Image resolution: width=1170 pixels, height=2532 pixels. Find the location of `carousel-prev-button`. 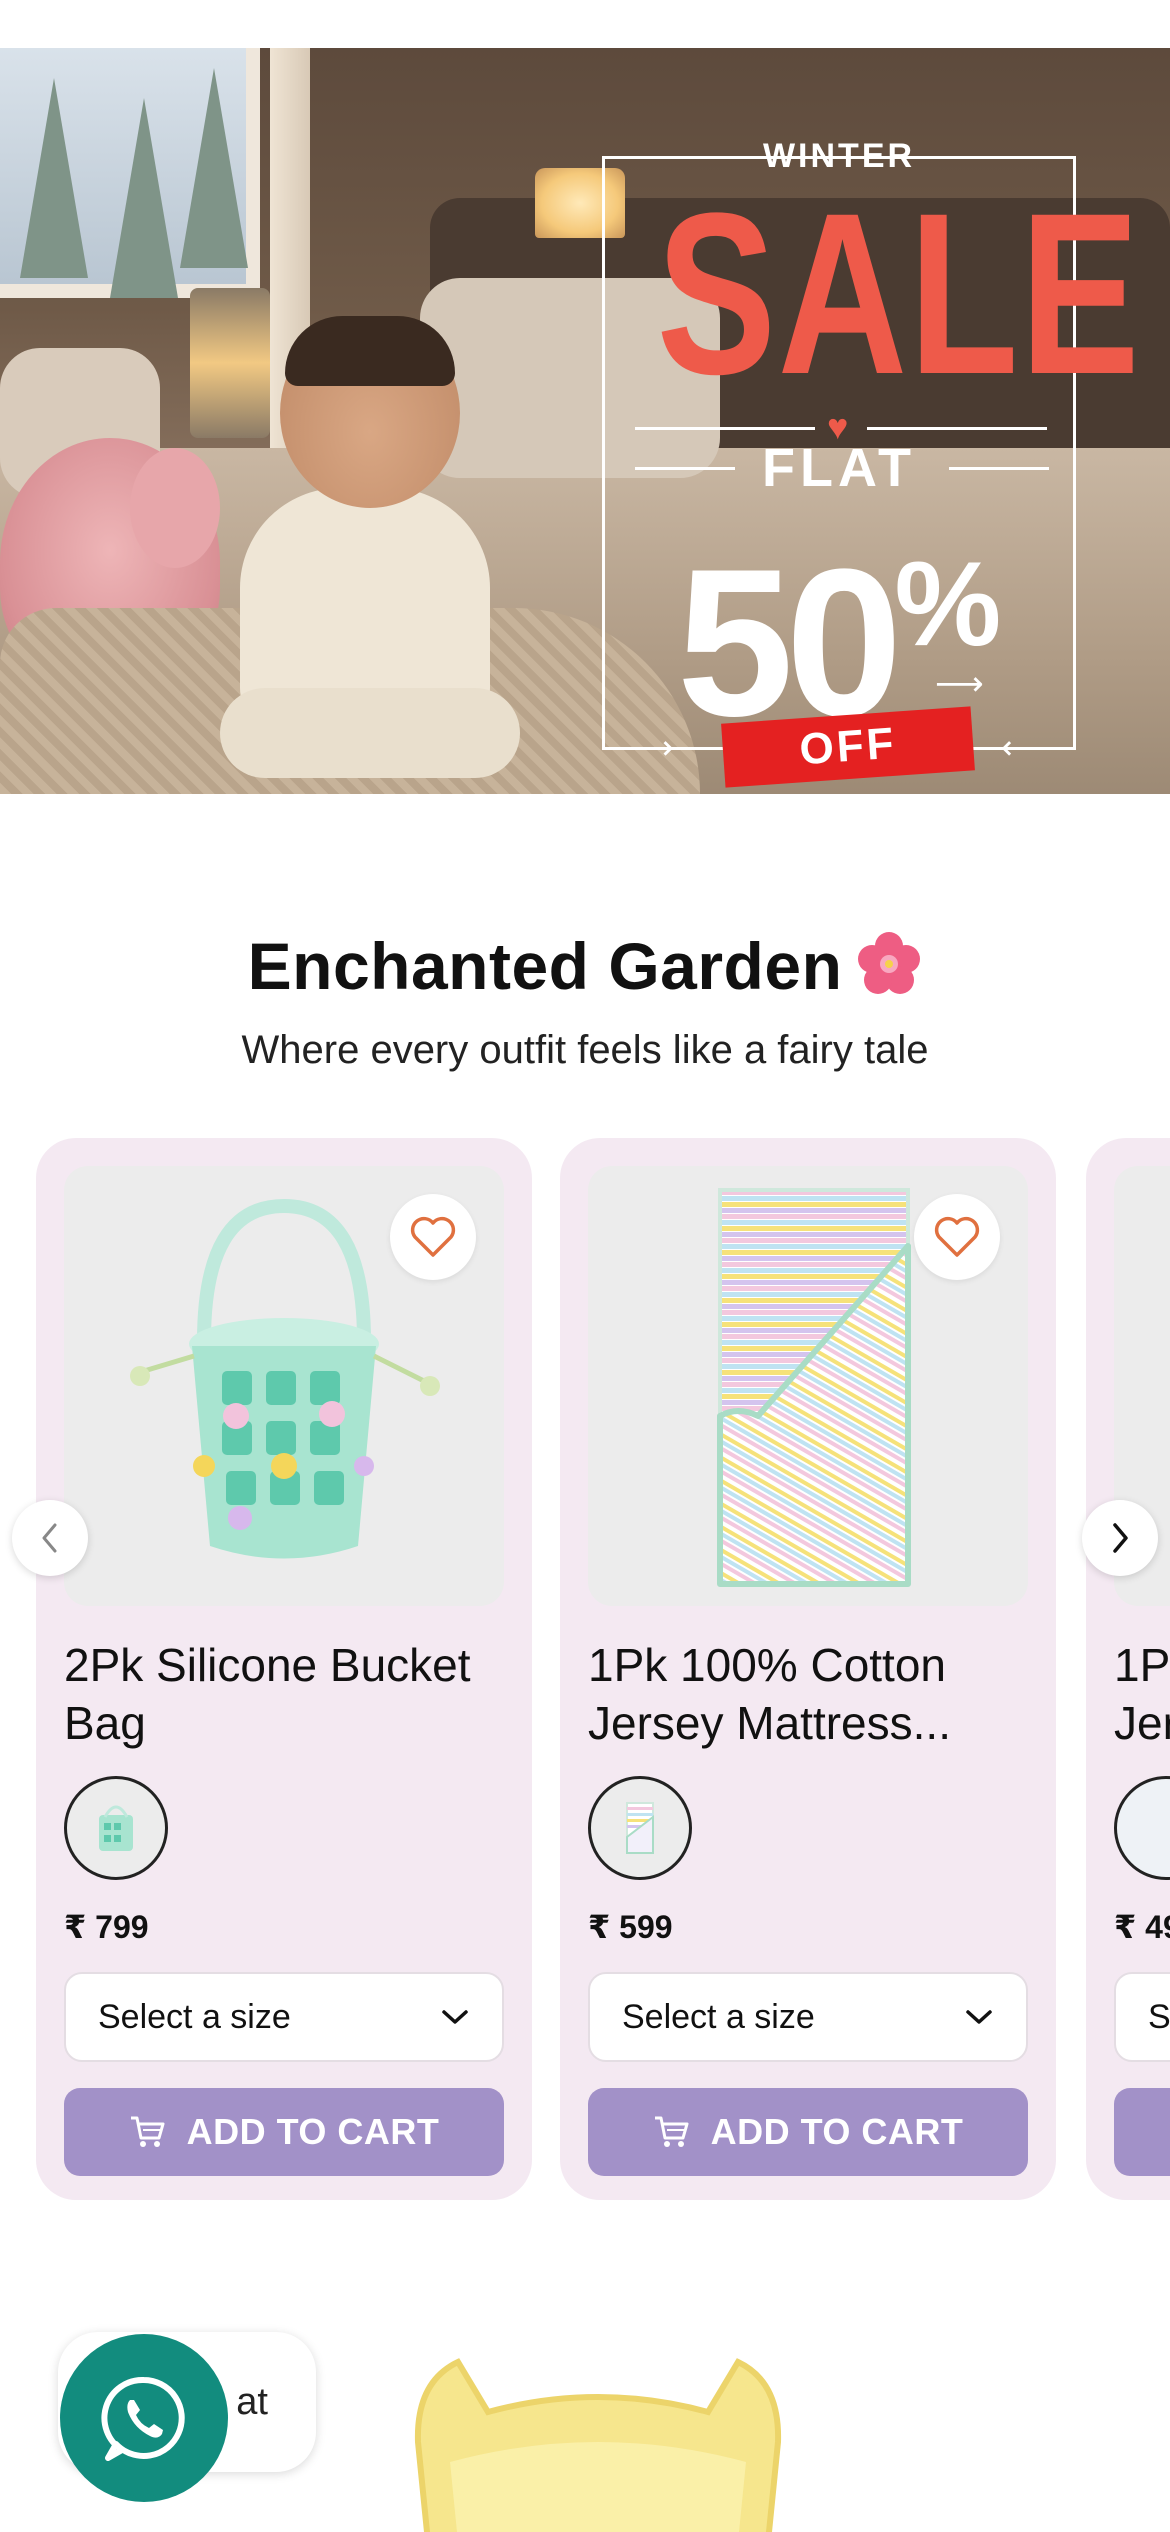

carousel-prev-button is located at coordinates (50, 1538).